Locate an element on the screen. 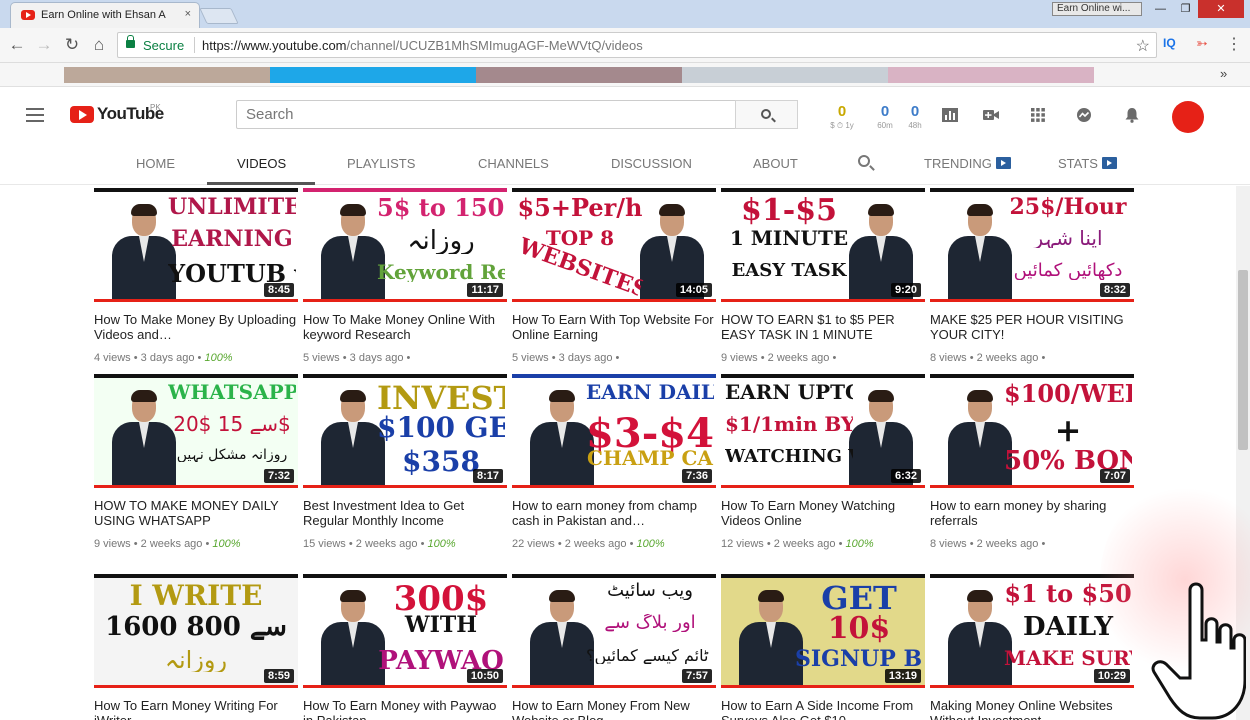 The height and width of the screenshot is (720, 1250). analytics-icon is located at coordinates (950, 115).